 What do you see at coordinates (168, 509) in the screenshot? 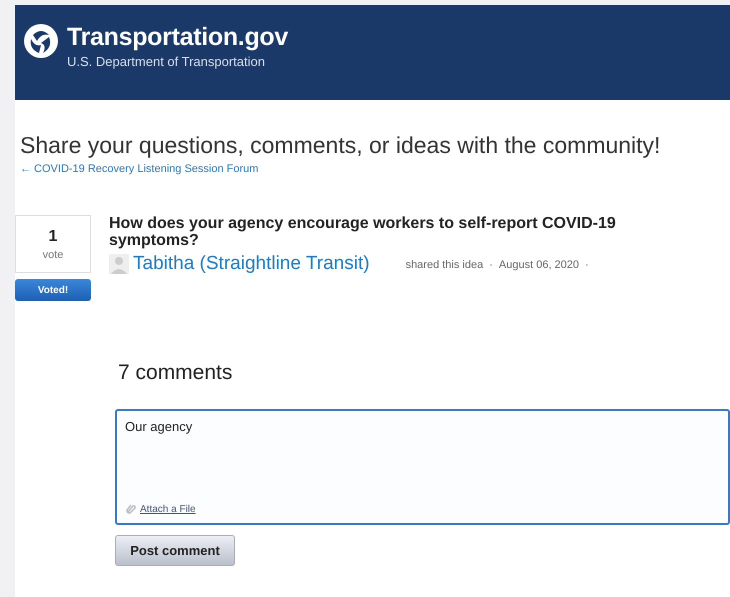
I see `attach-file-link: Attach a File` at bounding box center [168, 509].